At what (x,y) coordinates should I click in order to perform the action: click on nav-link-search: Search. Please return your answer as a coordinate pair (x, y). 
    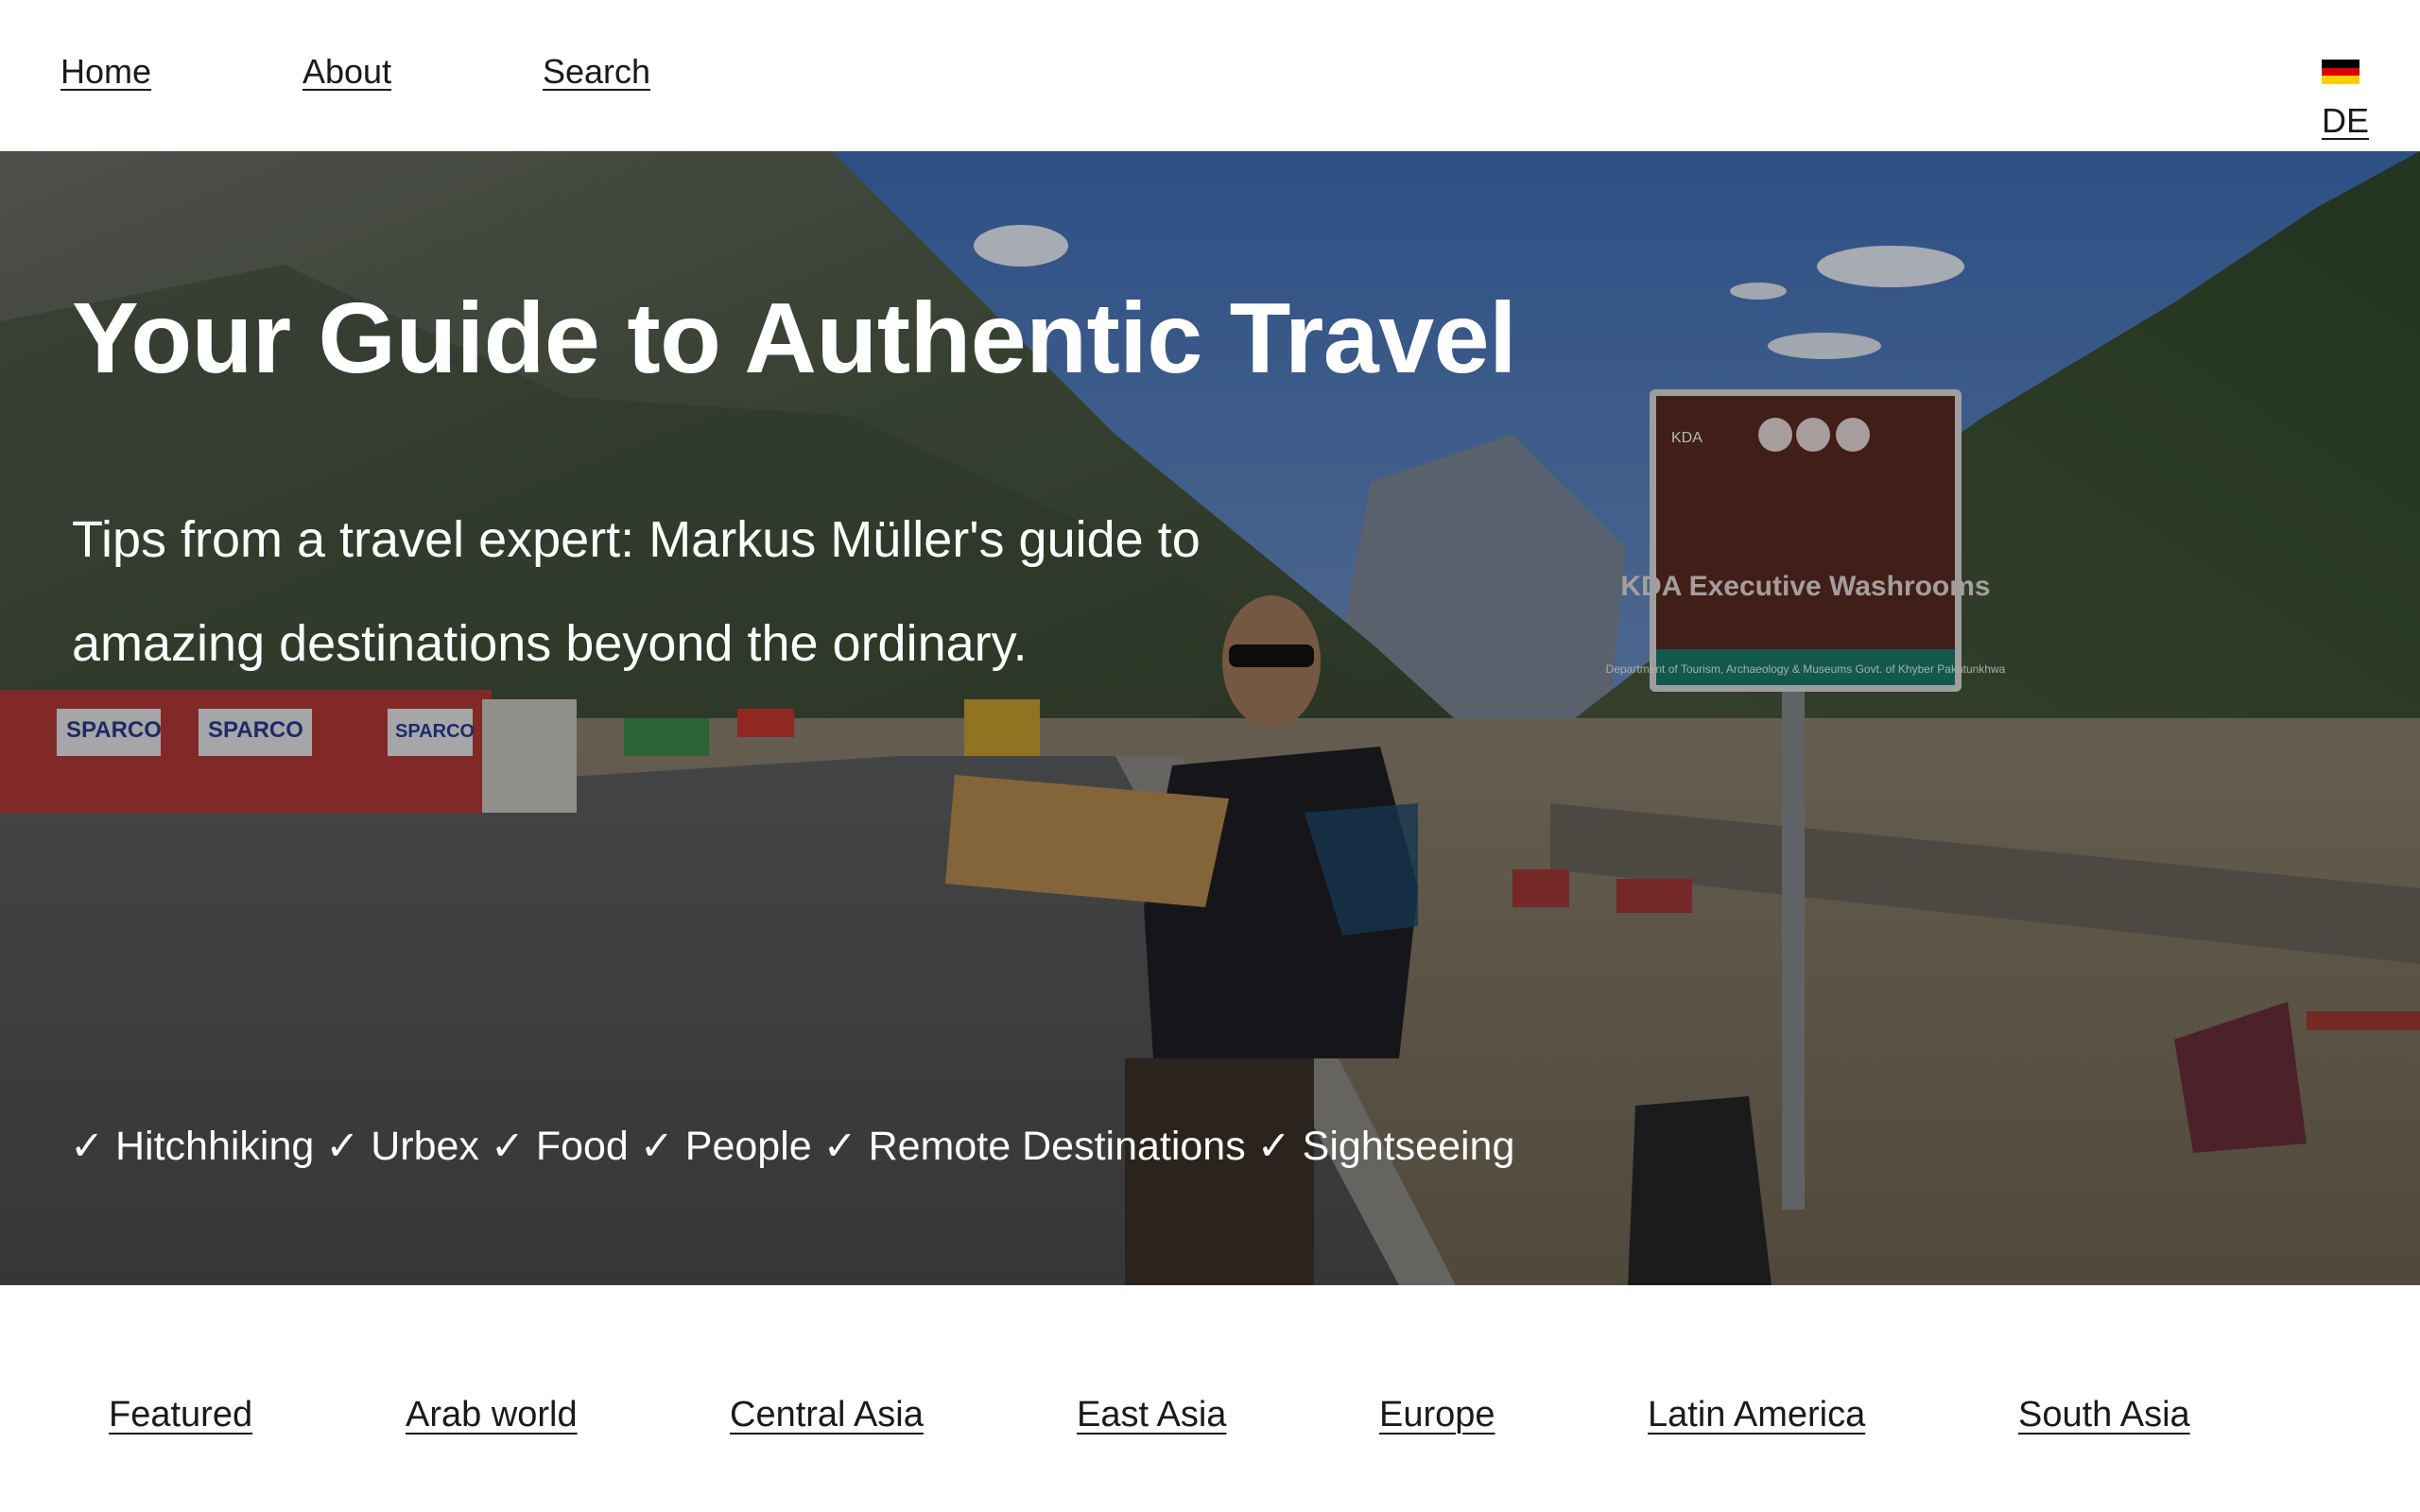
    Looking at the image, I should click on (596, 71).